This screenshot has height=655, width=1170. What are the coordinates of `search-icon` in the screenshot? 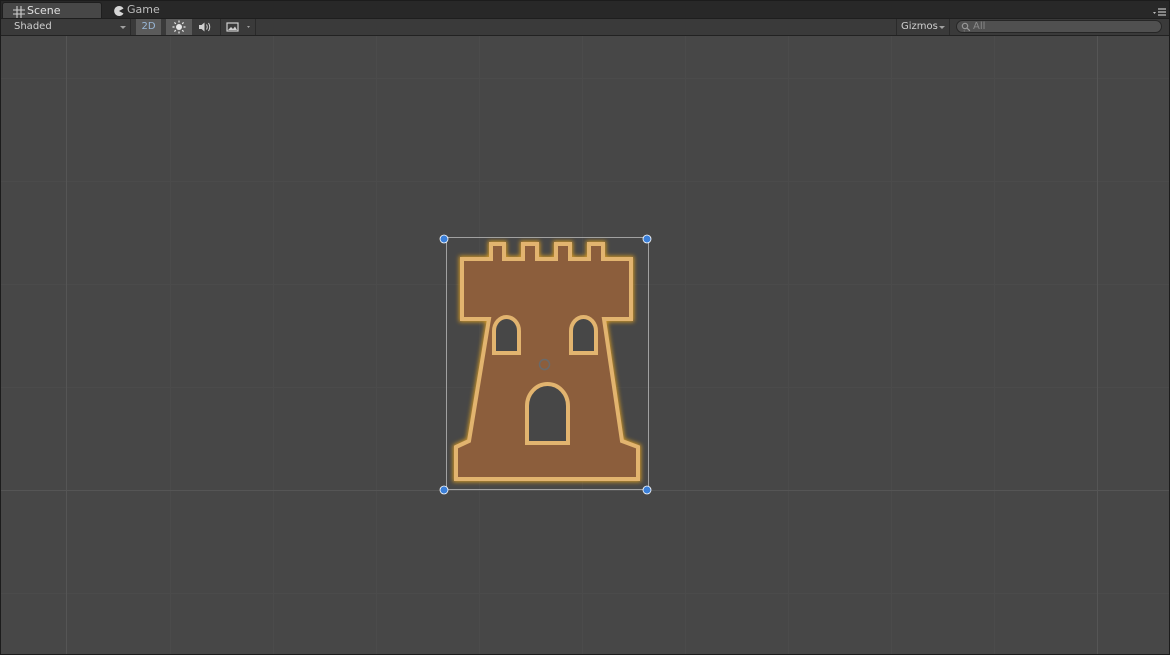 It's located at (966, 27).